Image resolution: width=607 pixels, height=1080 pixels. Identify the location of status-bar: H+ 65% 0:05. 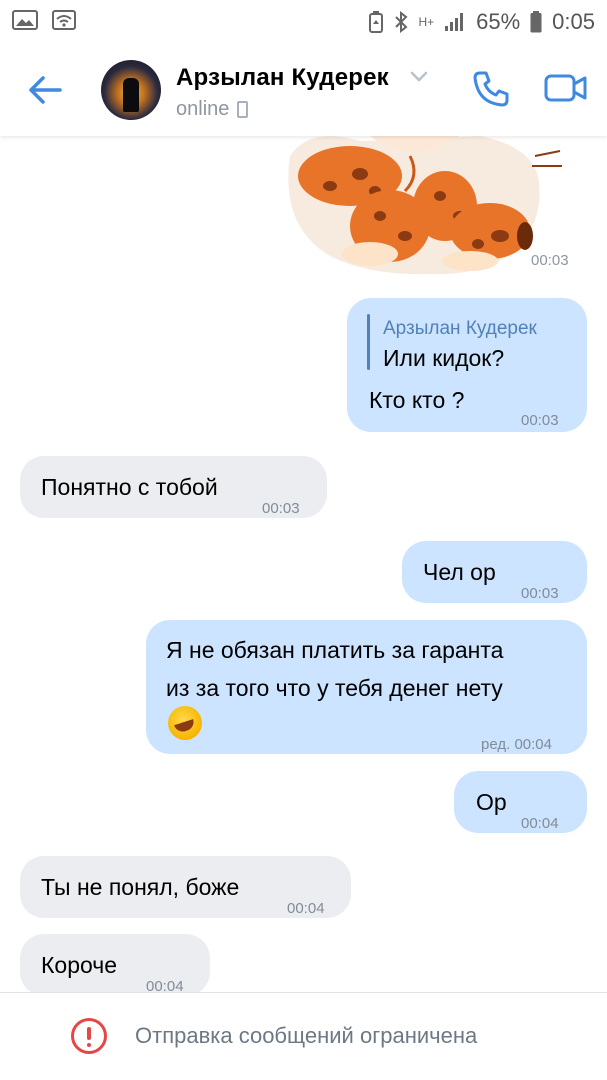
(303, 22).